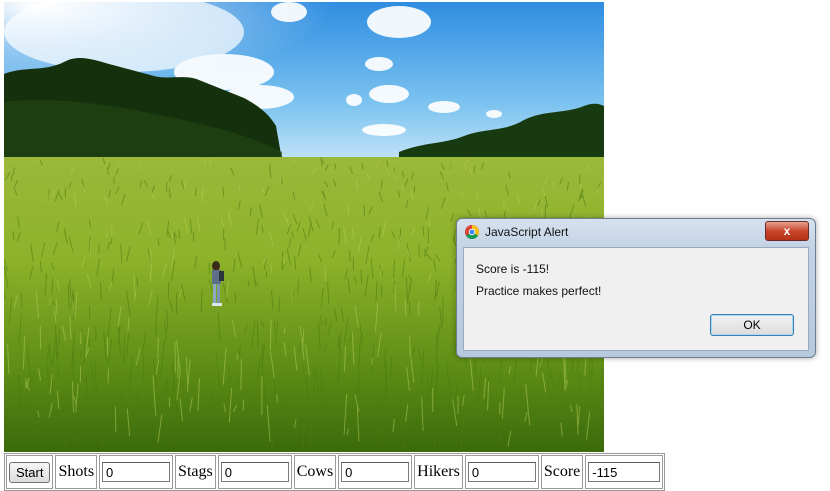  I want to click on start-button: Start, so click(30, 472).